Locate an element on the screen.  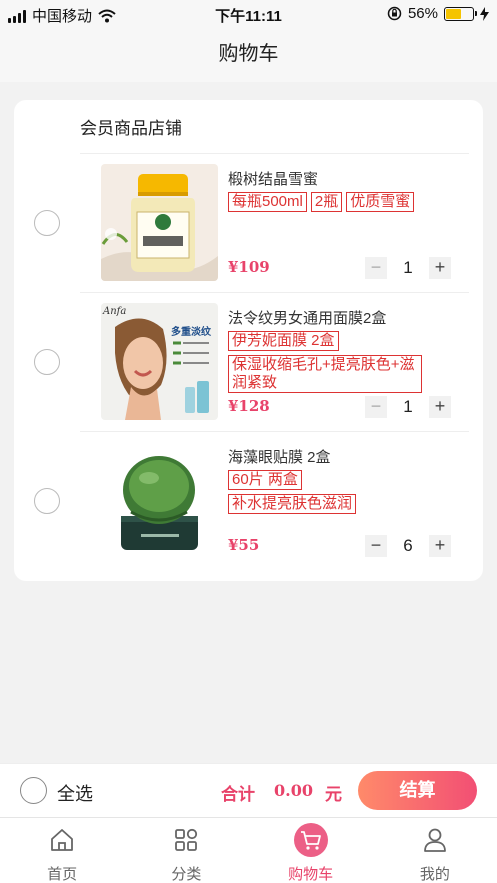
product-tags: 60片 两盒 补水提亮肤色滋润 is located at coordinates (326, 492).